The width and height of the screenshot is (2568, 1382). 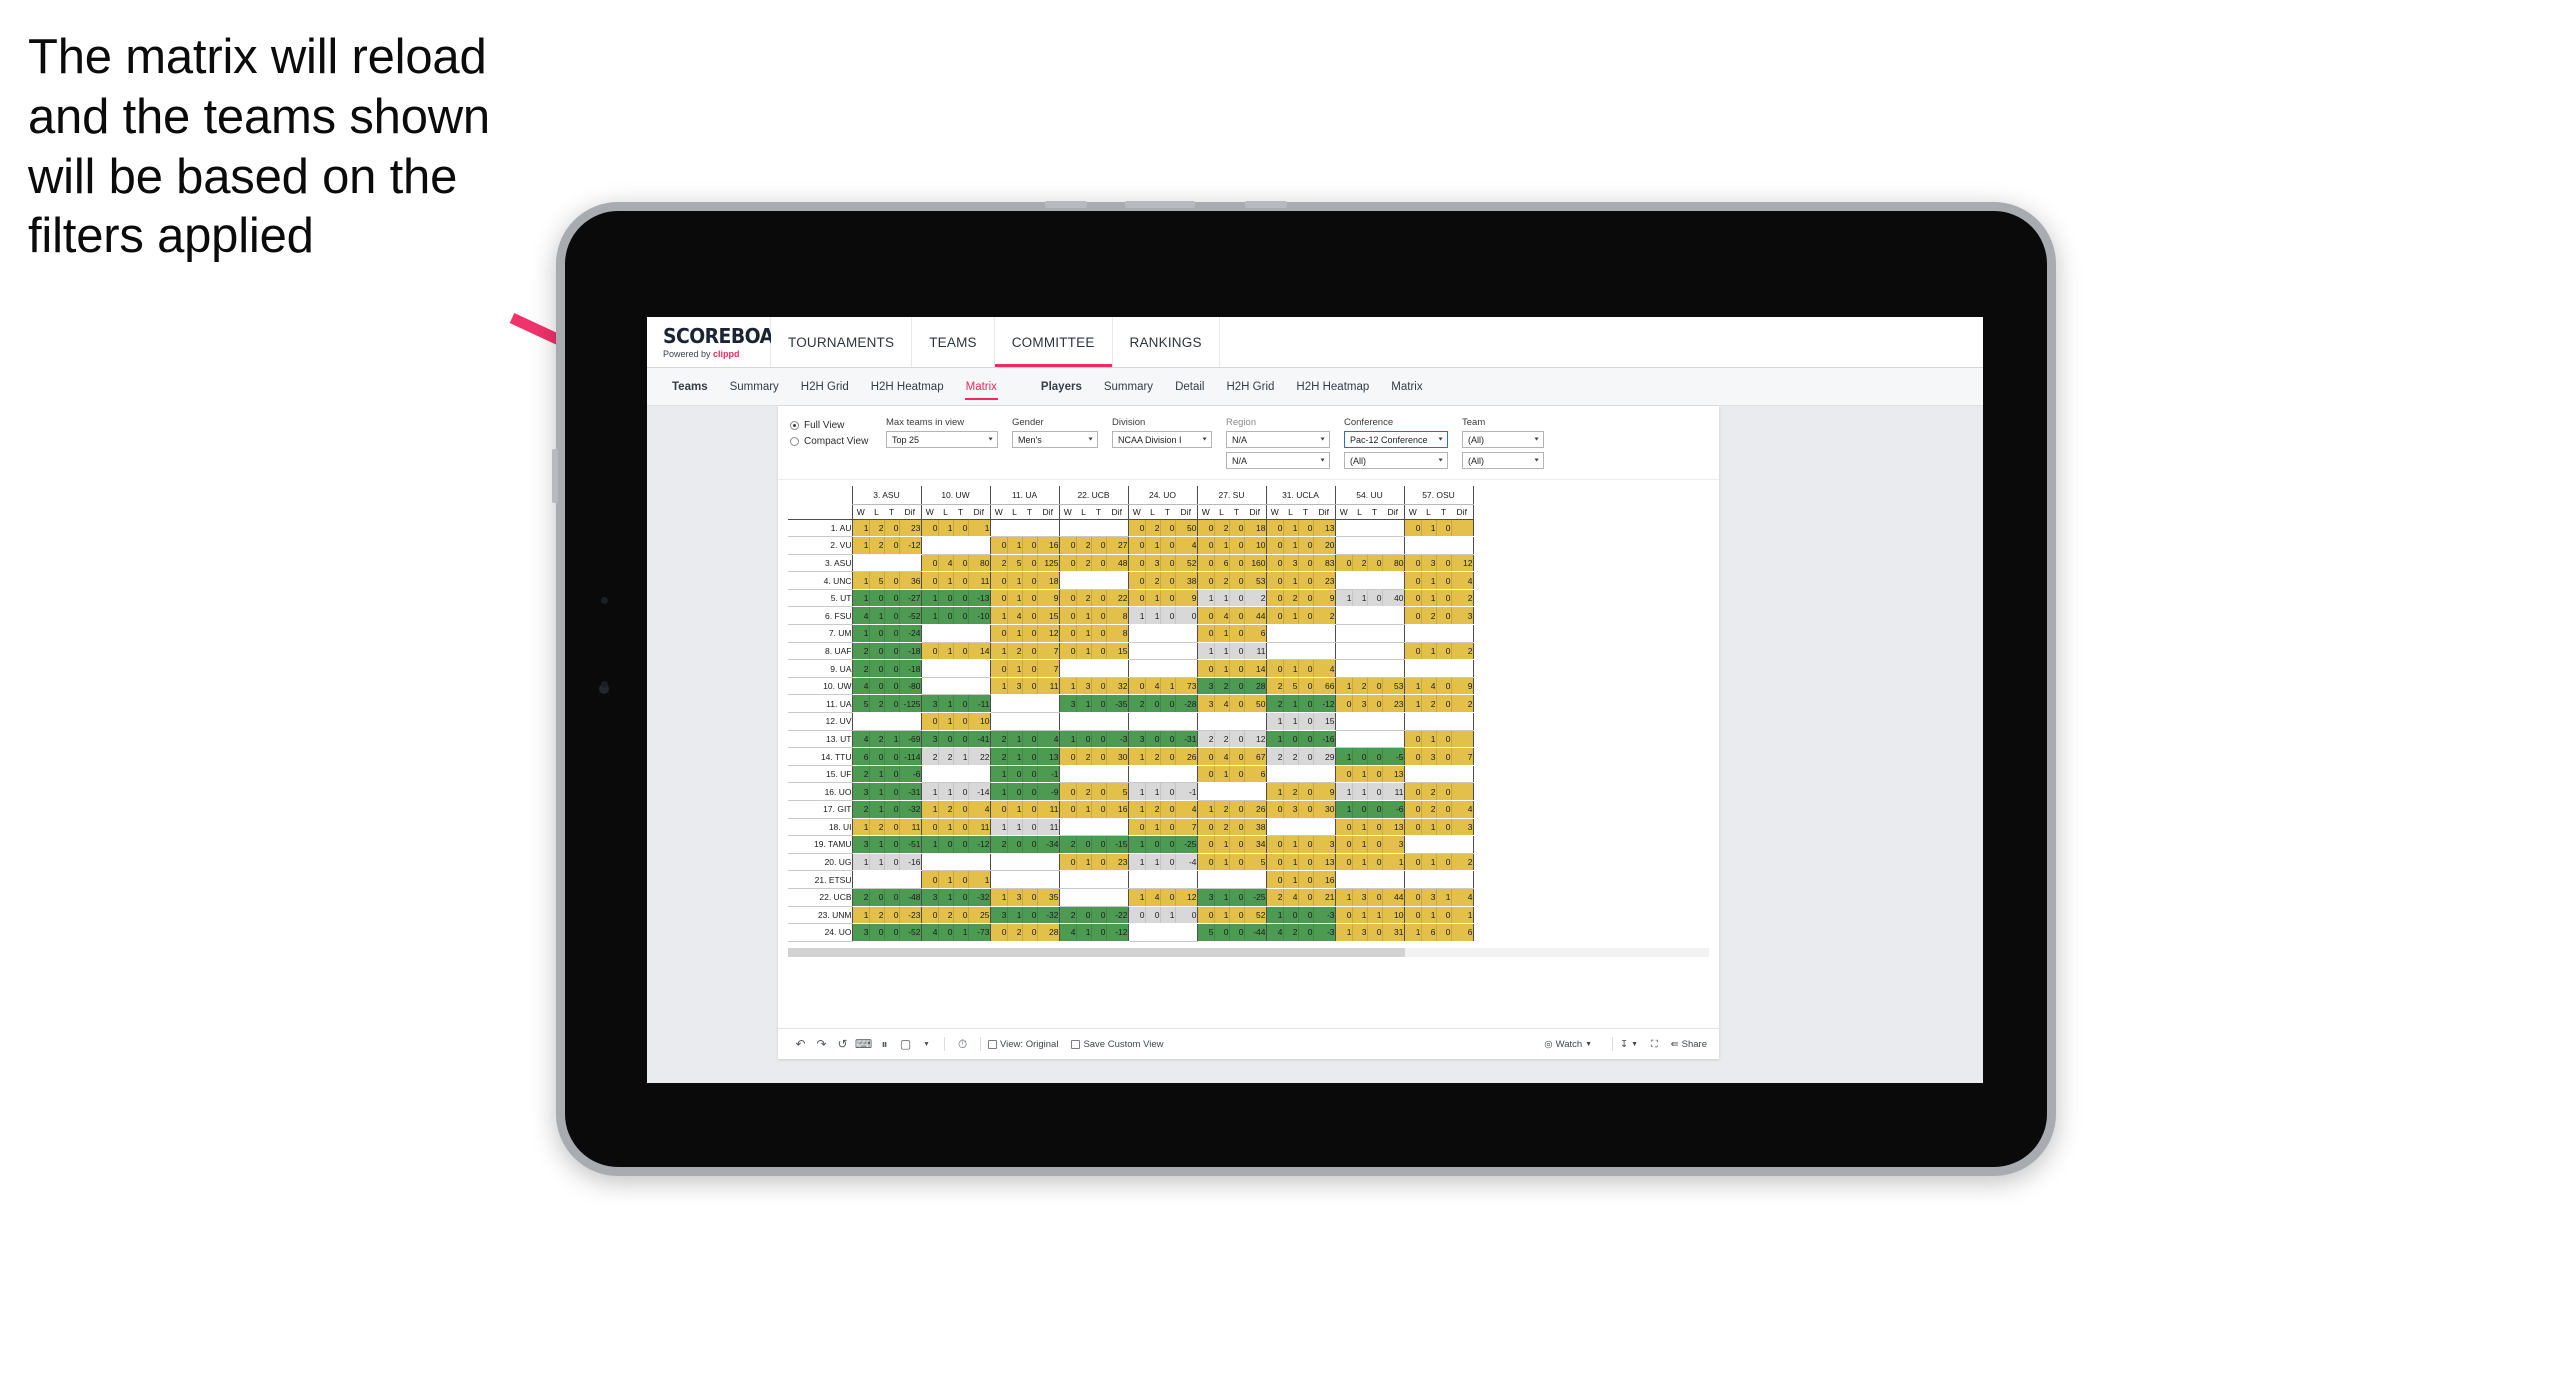 I want to click on matrix-cell: 125, so click(x=1048, y=563).